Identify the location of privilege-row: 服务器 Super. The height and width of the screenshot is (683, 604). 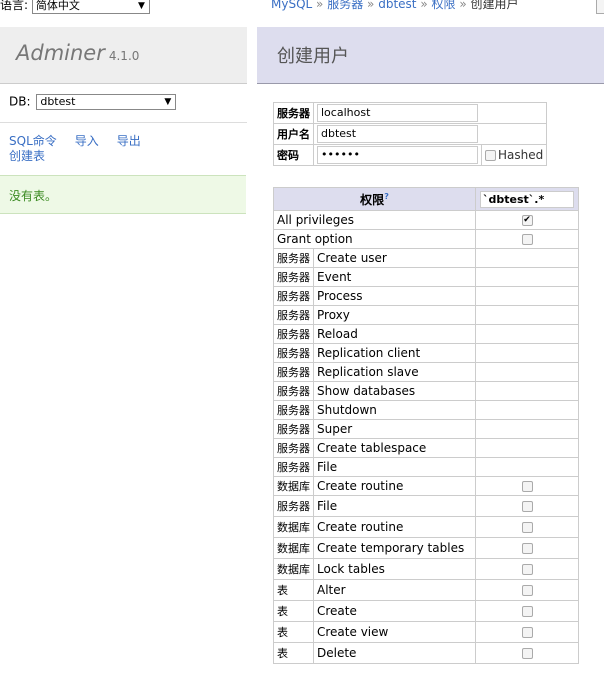
(426, 429).